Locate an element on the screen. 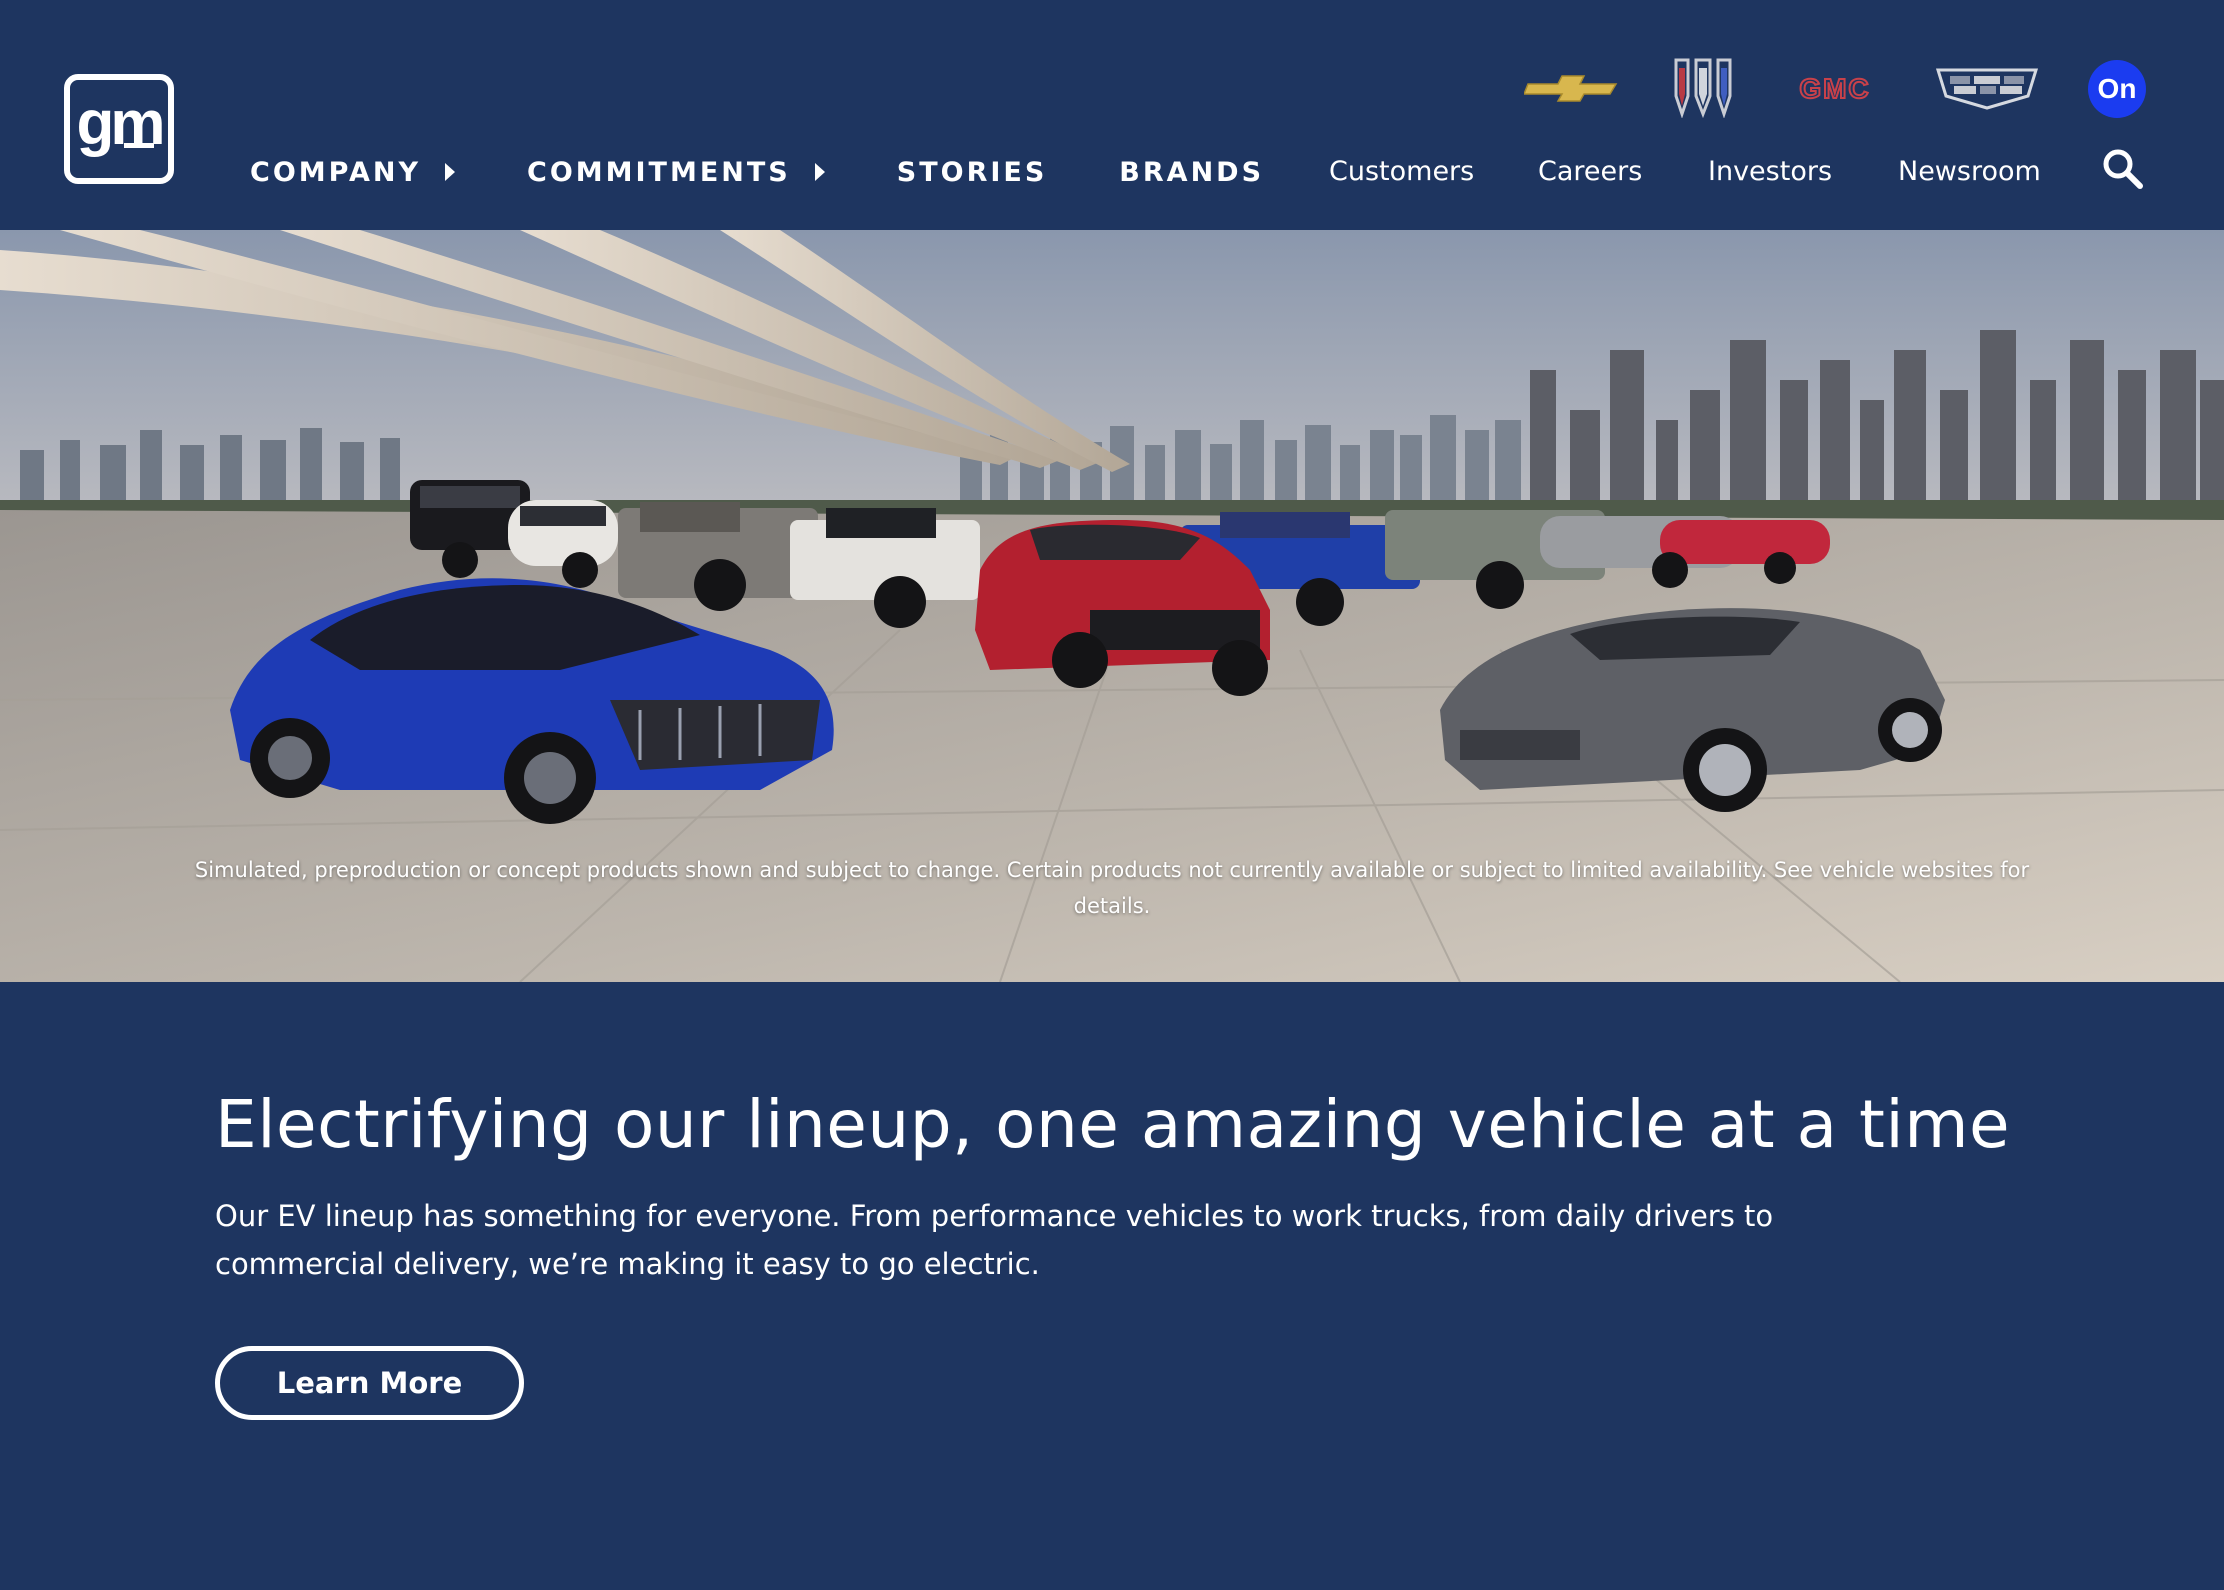 Image resolution: width=2224 pixels, height=1590 pixels. onstar-logo-text: On is located at coordinates (2117, 88).